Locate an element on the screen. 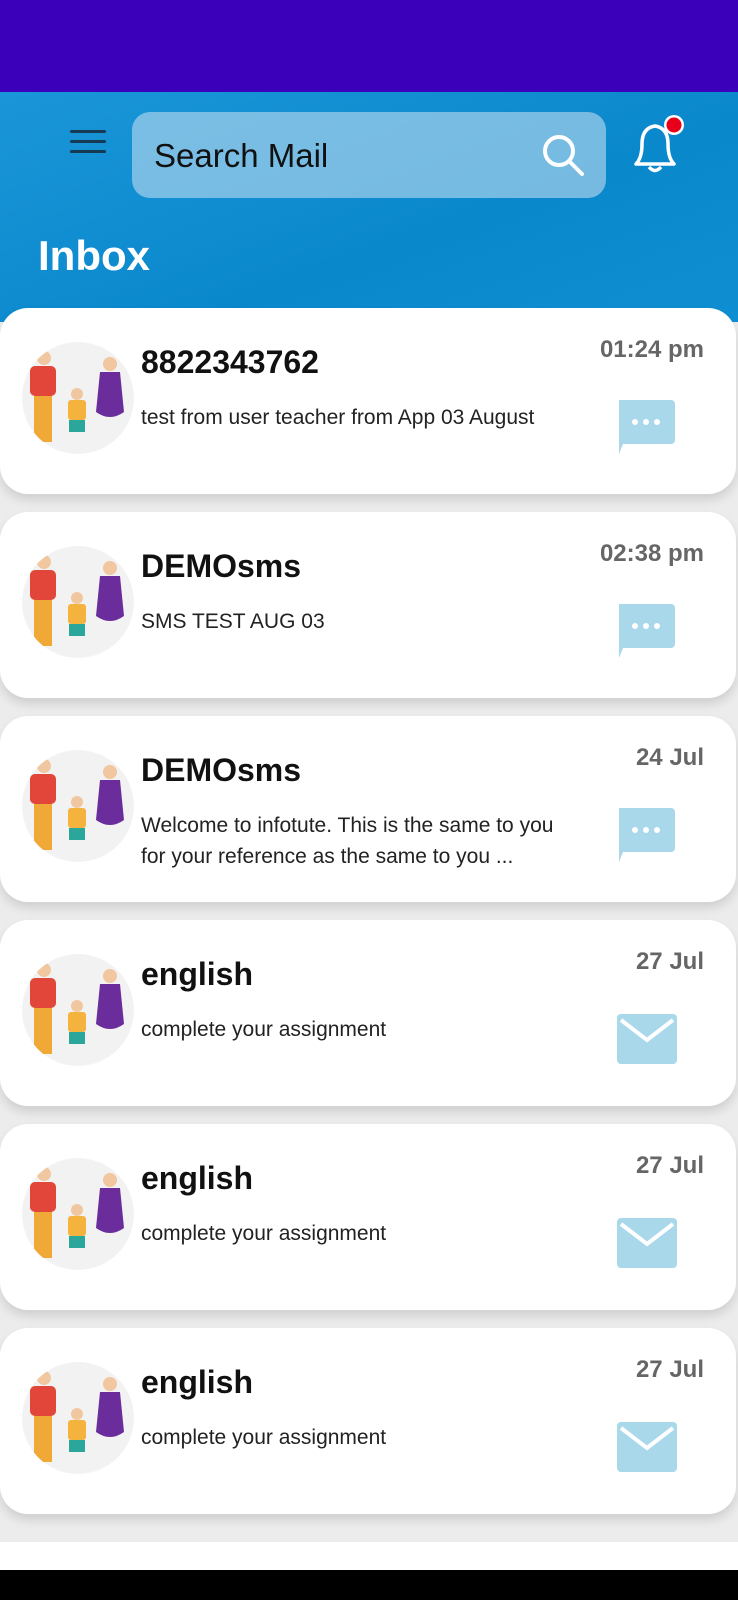 Image resolution: width=738 pixels, height=1600 pixels. sender-name: 8822343762 is located at coordinates (230, 362).